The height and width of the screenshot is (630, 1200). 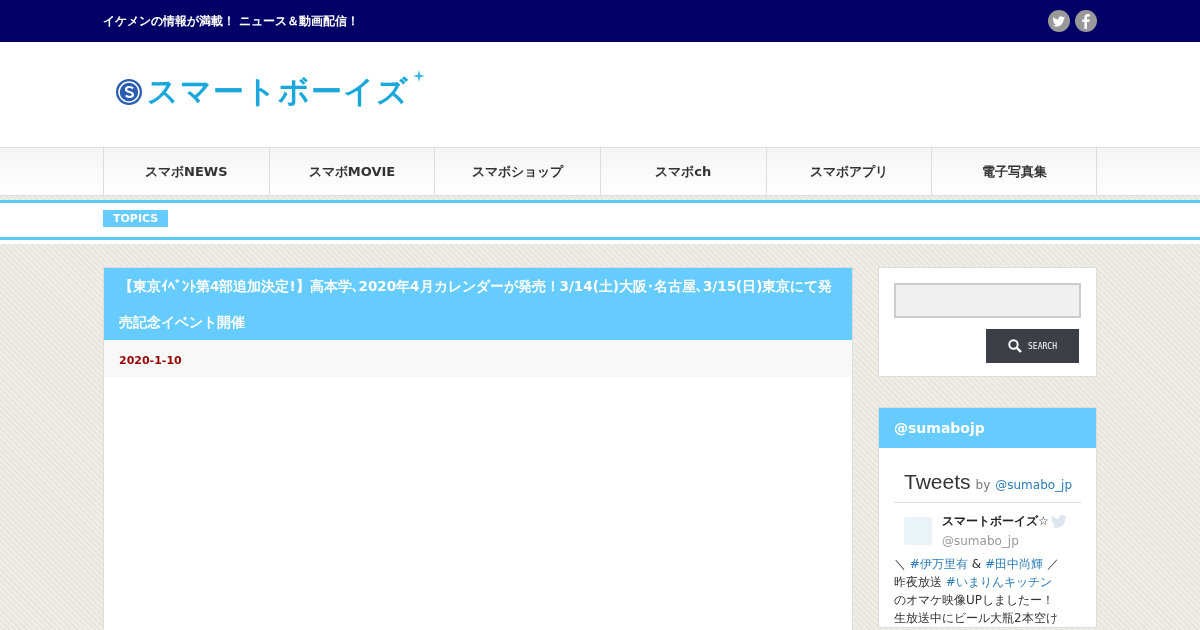 What do you see at coordinates (995, 521) in the screenshot?
I see `account-name: スマートボーイズ☆` at bounding box center [995, 521].